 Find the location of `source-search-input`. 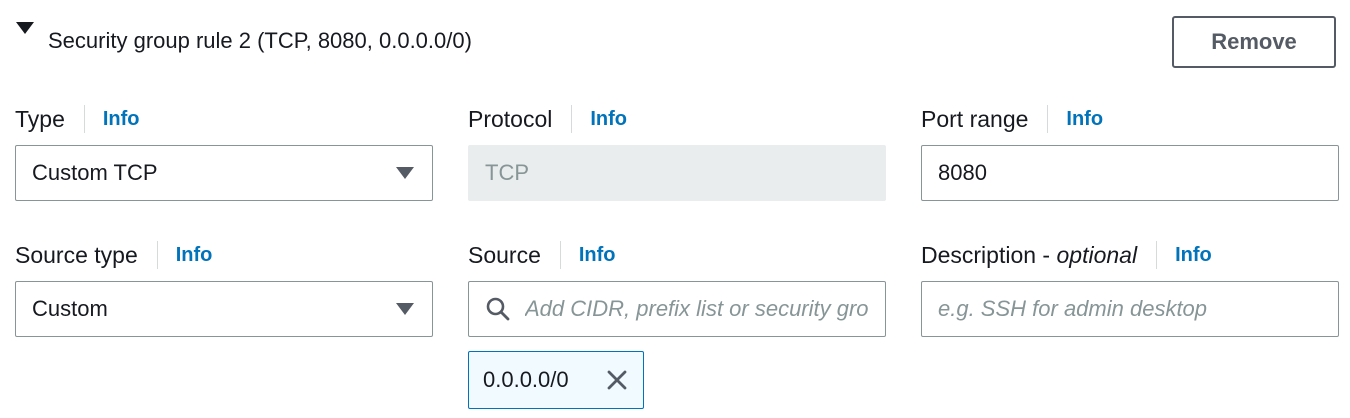

source-search-input is located at coordinates (697, 309).